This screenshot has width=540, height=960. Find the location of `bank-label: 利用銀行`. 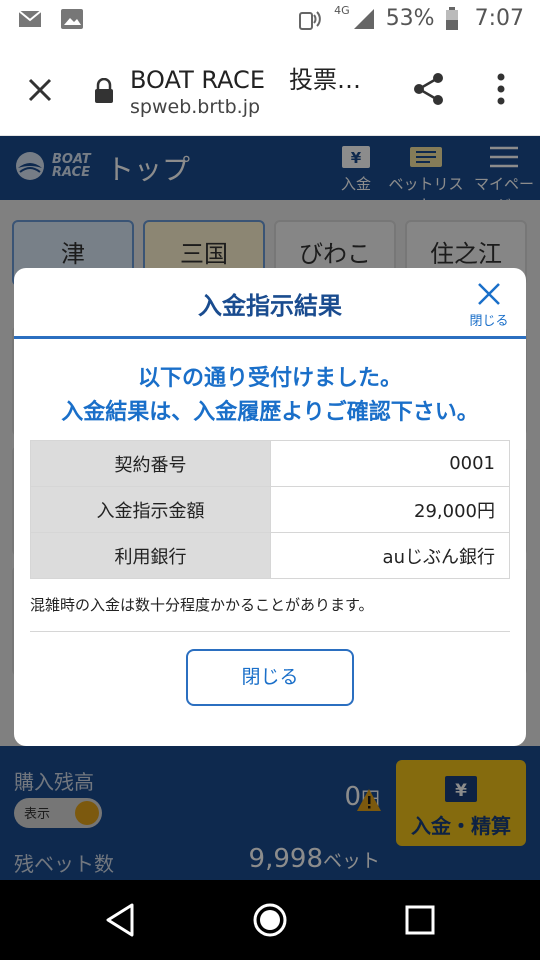

bank-label: 利用銀行 is located at coordinates (150, 555).